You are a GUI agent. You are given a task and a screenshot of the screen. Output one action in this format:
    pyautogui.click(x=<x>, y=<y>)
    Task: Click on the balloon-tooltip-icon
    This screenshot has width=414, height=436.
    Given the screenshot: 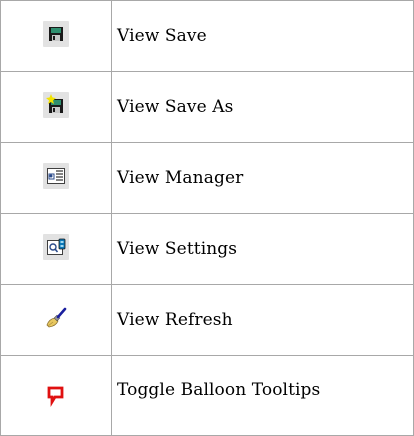 What is the action you would take?
    pyautogui.click(x=56, y=395)
    